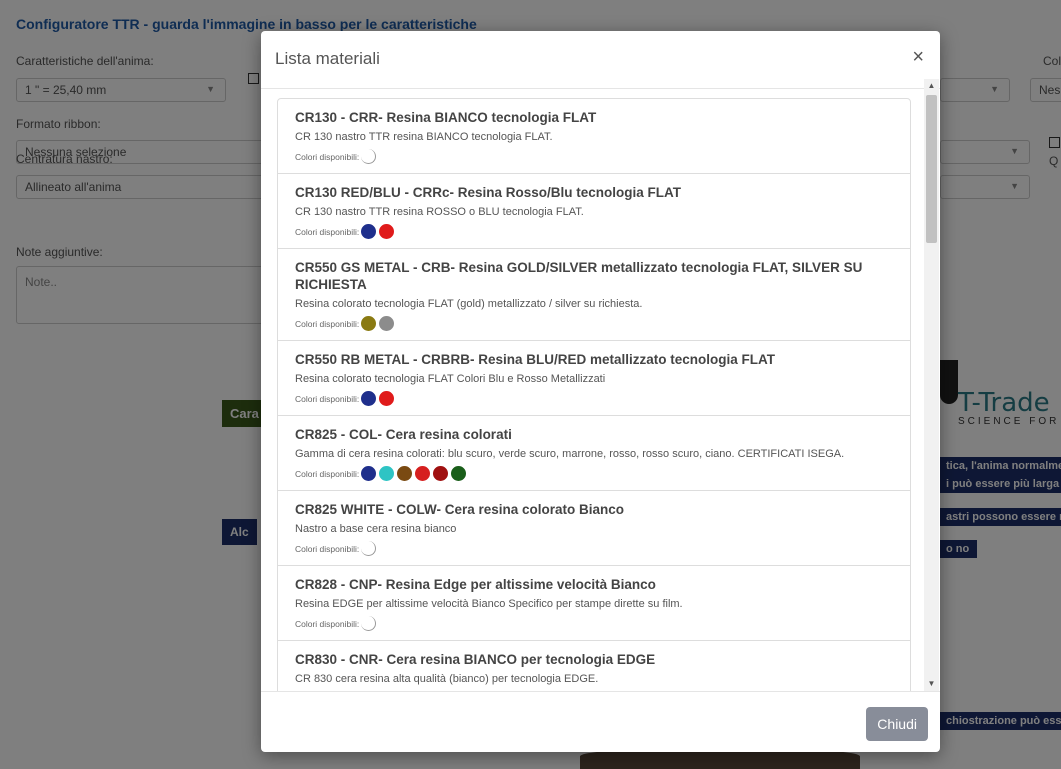  I want to click on material-title: CR825 - COL- Cera resina colorati, so click(403, 434).